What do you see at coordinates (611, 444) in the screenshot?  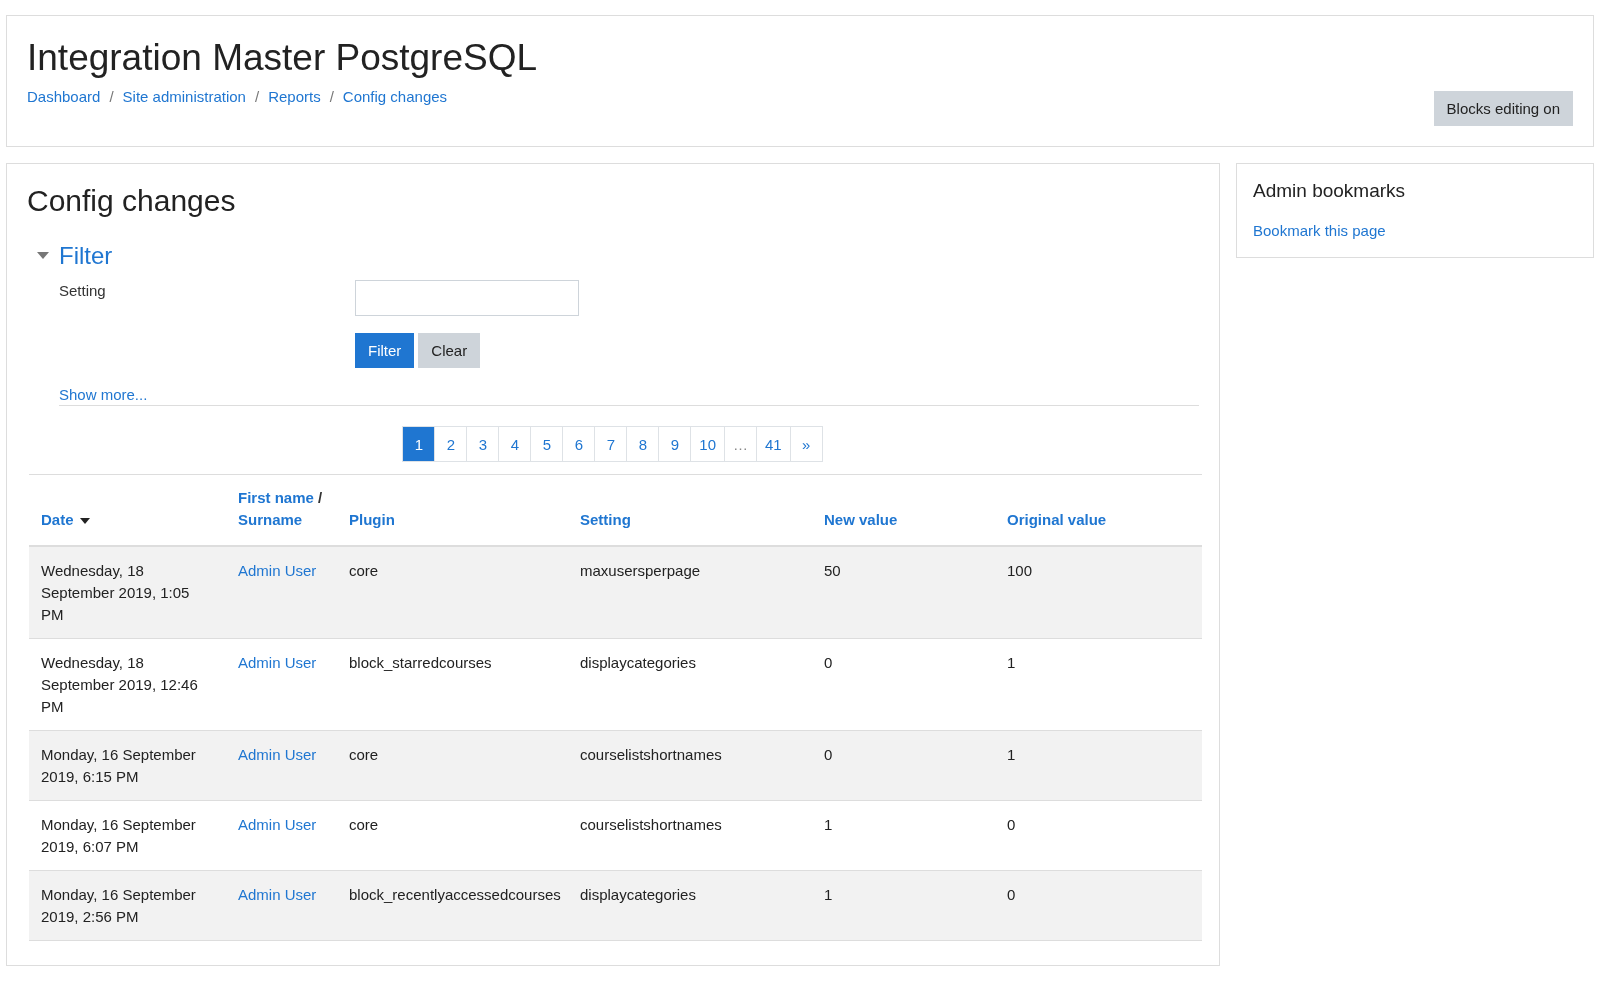 I see `page-link: 7` at bounding box center [611, 444].